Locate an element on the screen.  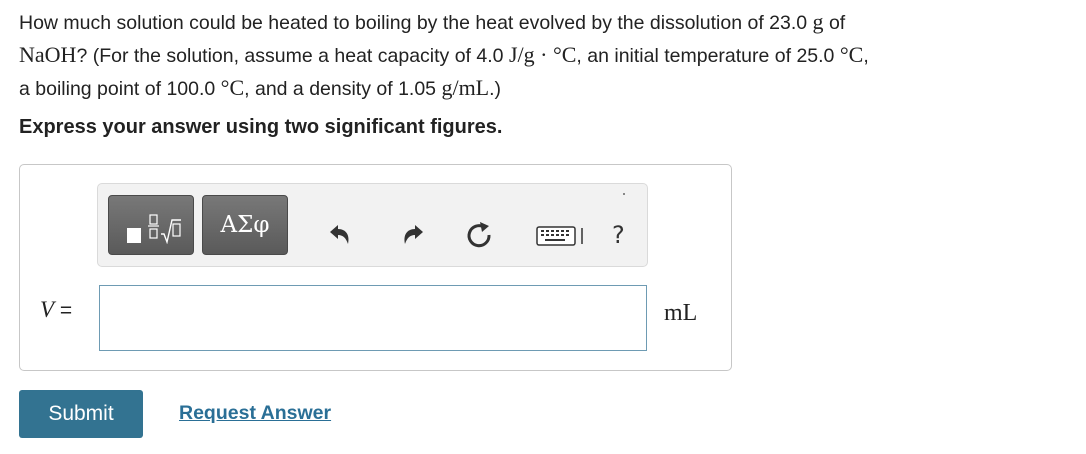
undo-icon is located at coordinates (339, 235).